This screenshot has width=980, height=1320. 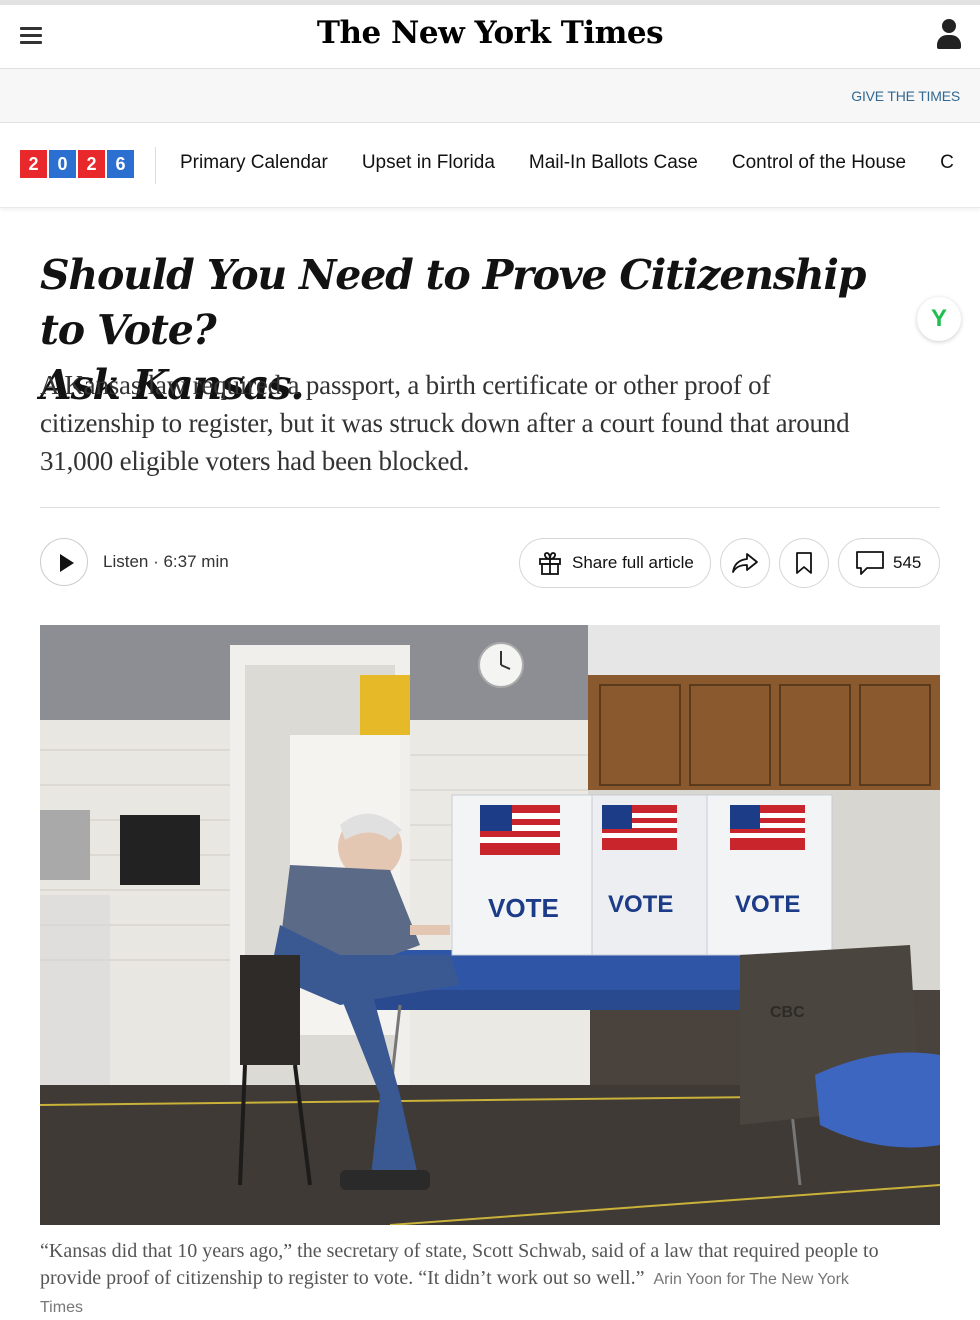 What do you see at coordinates (428, 163) in the screenshot?
I see `nav-item-upset-florida: Upset in Florida` at bounding box center [428, 163].